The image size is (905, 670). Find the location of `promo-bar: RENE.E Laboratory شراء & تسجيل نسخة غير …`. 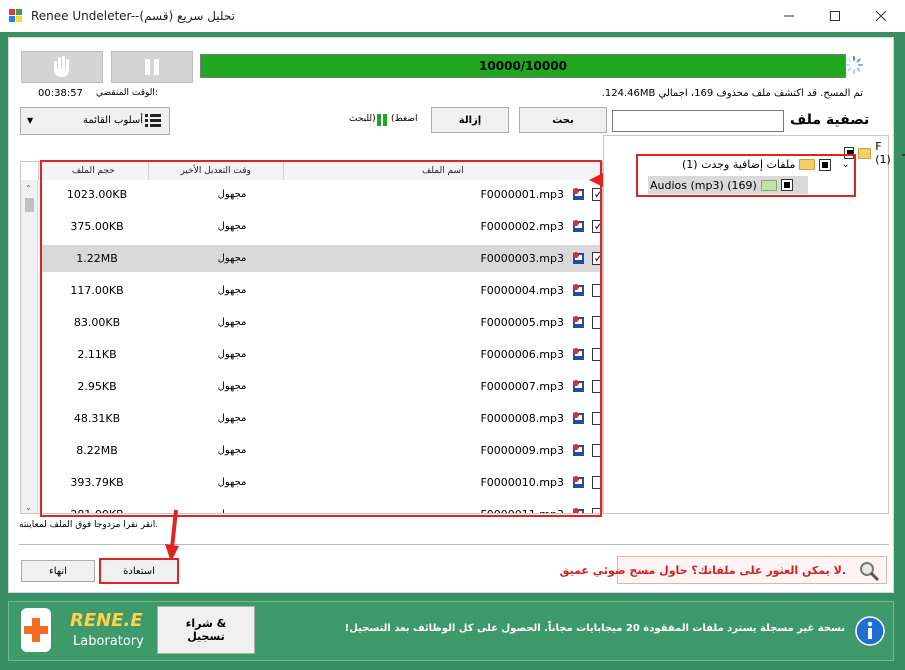

promo-bar: RENE.E Laboratory شراء & تسجيل نسخة غير … is located at coordinates (451, 631).